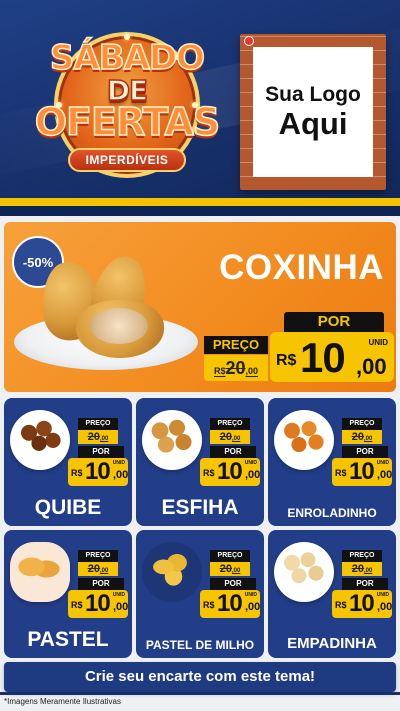  What do you see at coordinates (332, 643) in the screenshot?
I see `product-name: EMPADINHA` at bounding box center [332, 643].